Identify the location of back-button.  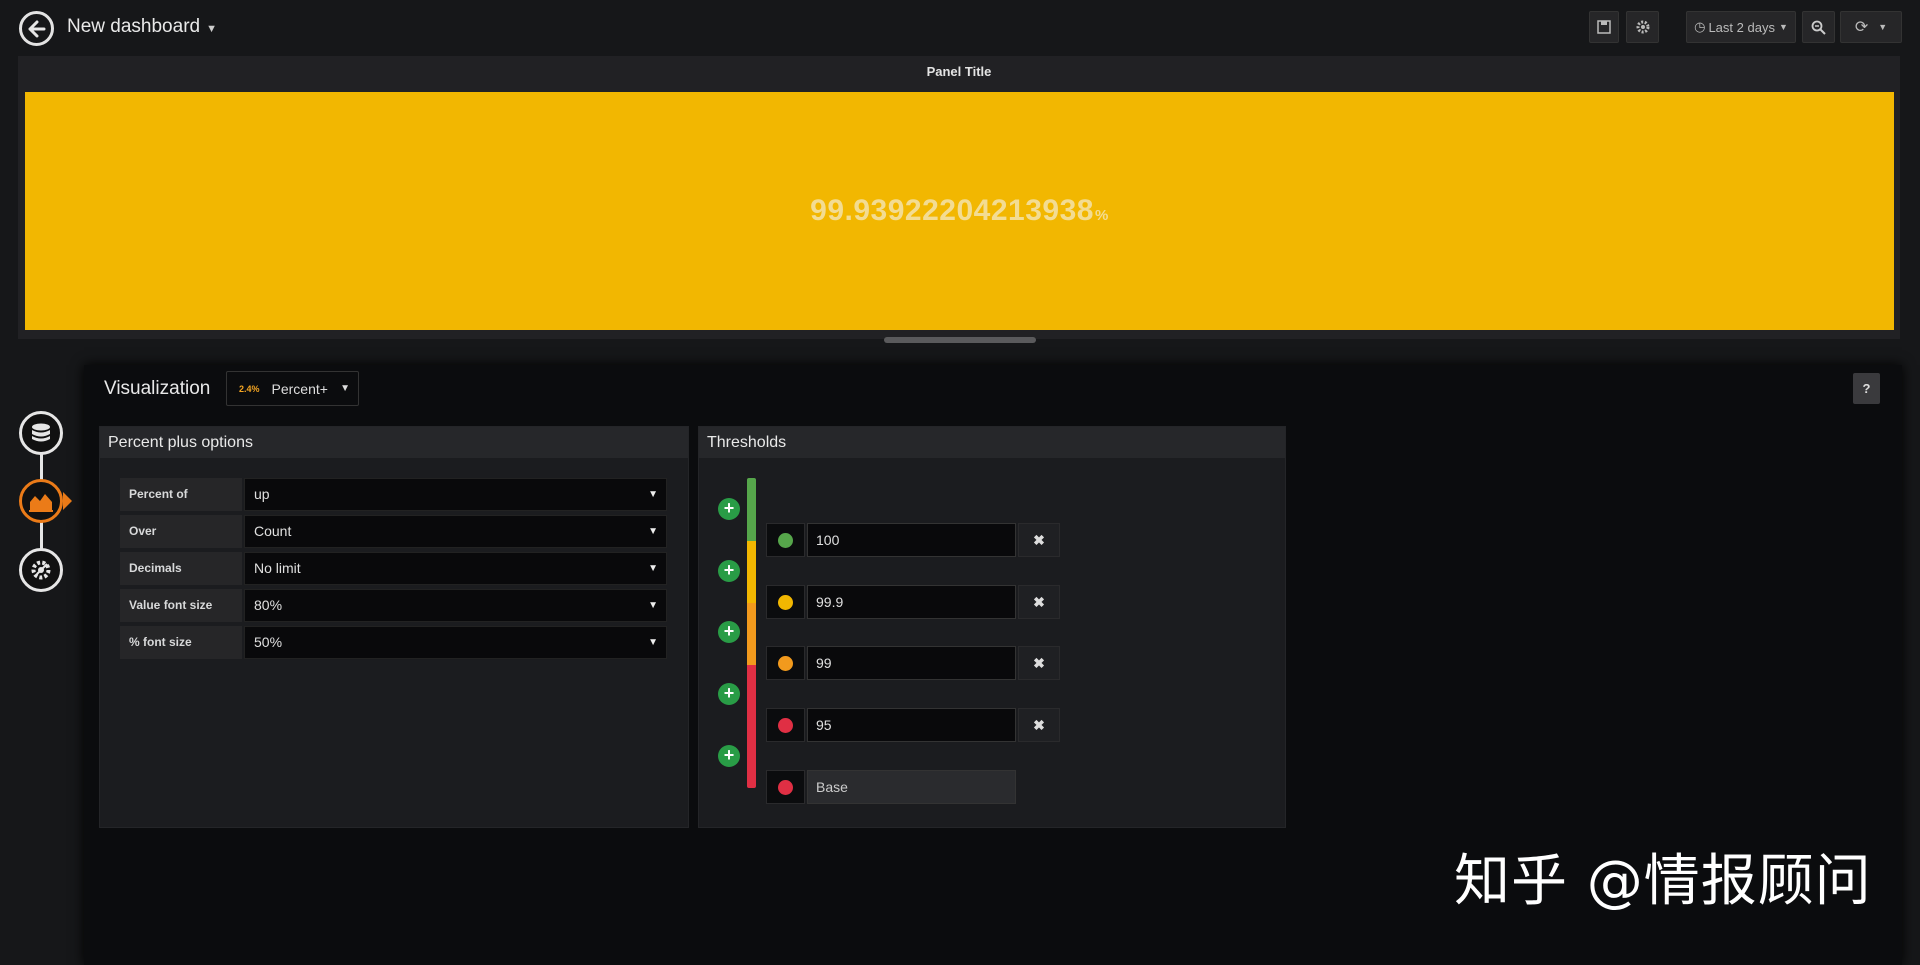
(36, 28).